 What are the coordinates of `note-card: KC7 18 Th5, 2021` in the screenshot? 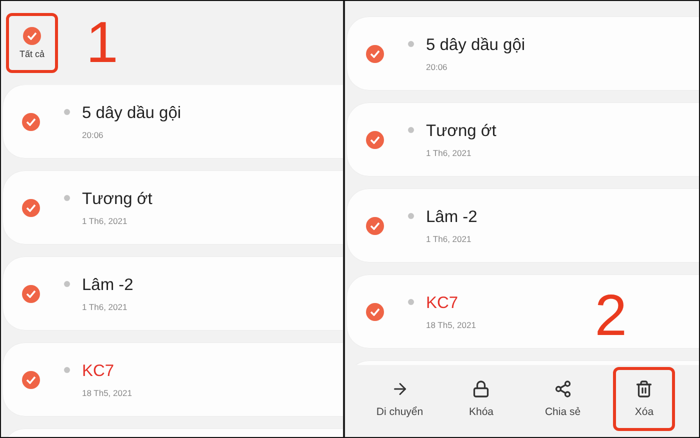 It's located at (173, 379).